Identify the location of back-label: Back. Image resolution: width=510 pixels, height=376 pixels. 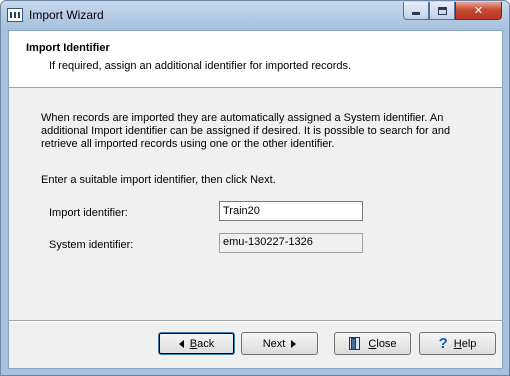
(202, 343).